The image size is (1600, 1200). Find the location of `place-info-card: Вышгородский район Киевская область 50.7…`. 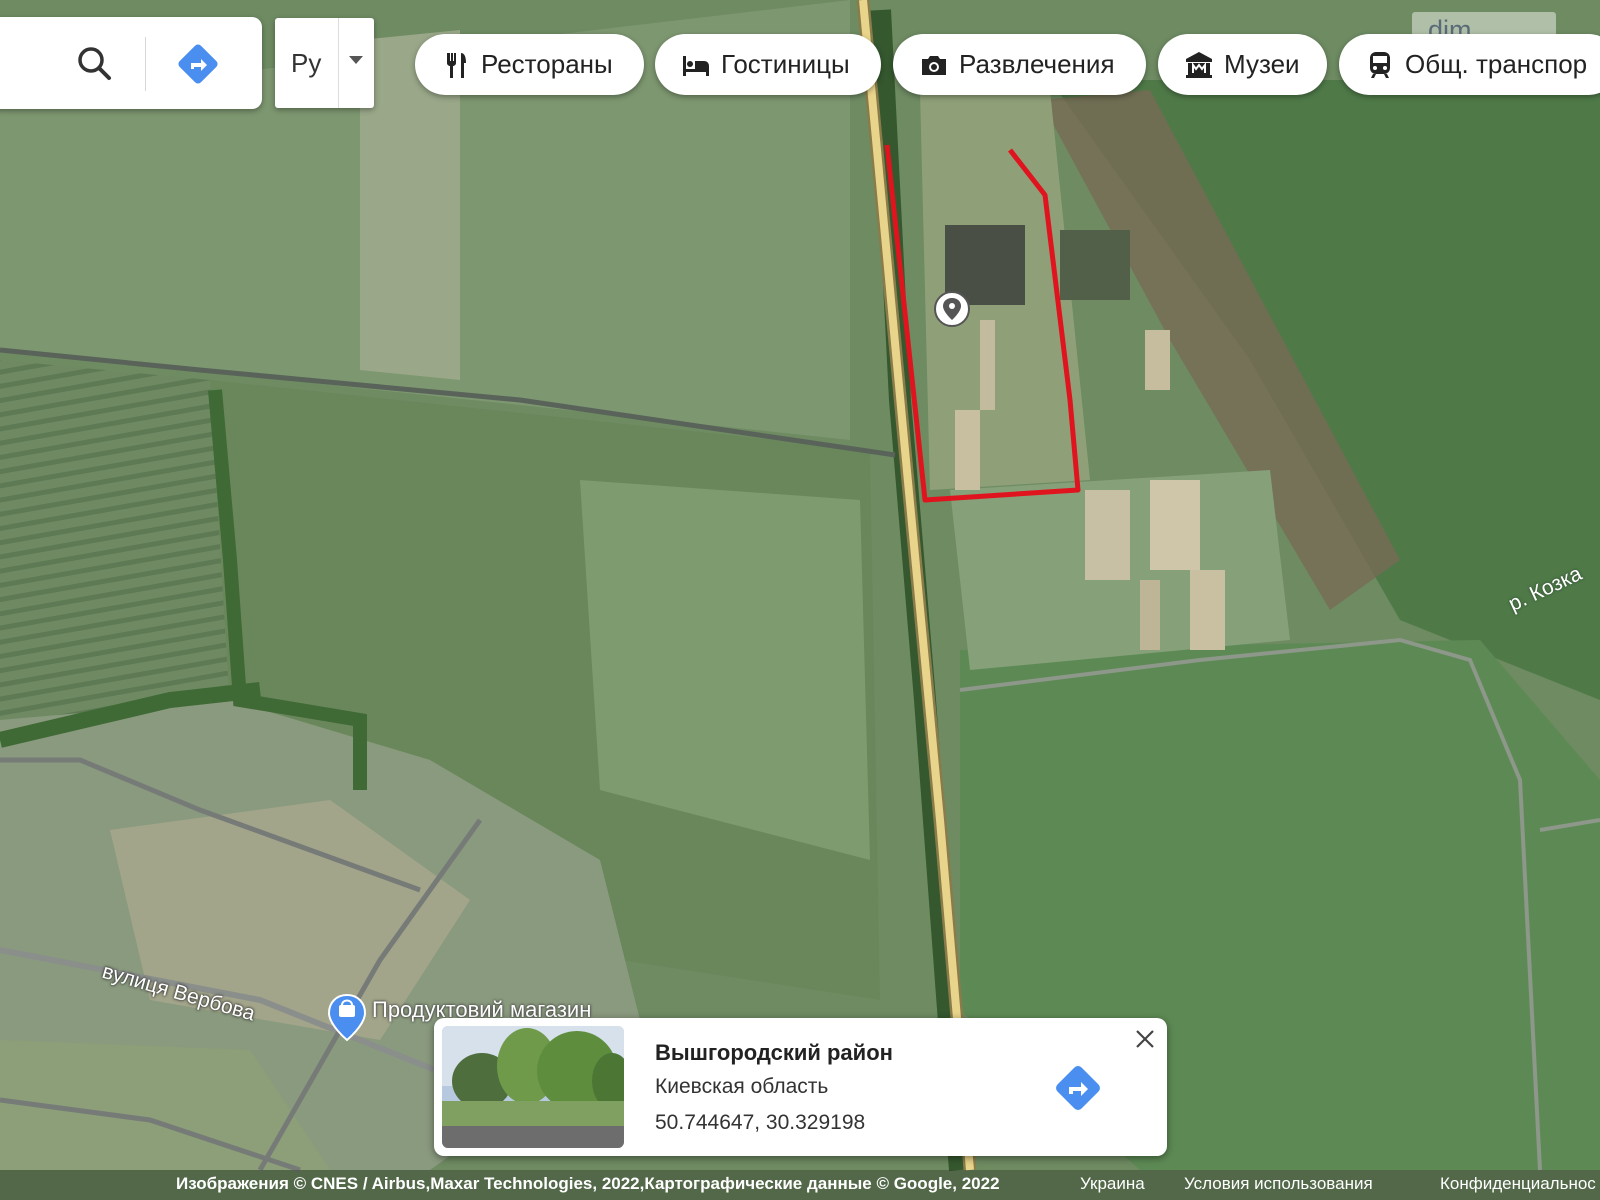

place-info-card: Вышгородский район Киевская область 50.7… is located at coordinates (800, 1087).